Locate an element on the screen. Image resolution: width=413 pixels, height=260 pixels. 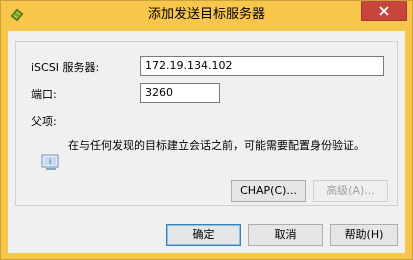
help-button: 帮助(H) is located at coordinates (364, 235).